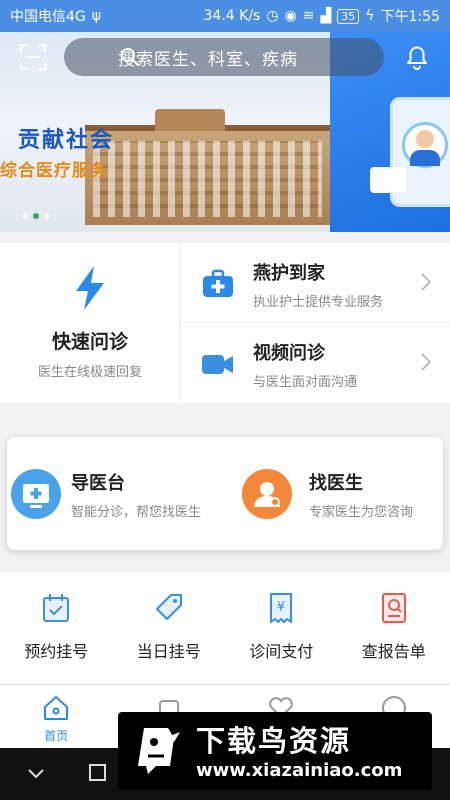 The width and height of the screenshot is (450, 800). I want to click on banner-subline: 综合医疗服务, so click(54, 171).